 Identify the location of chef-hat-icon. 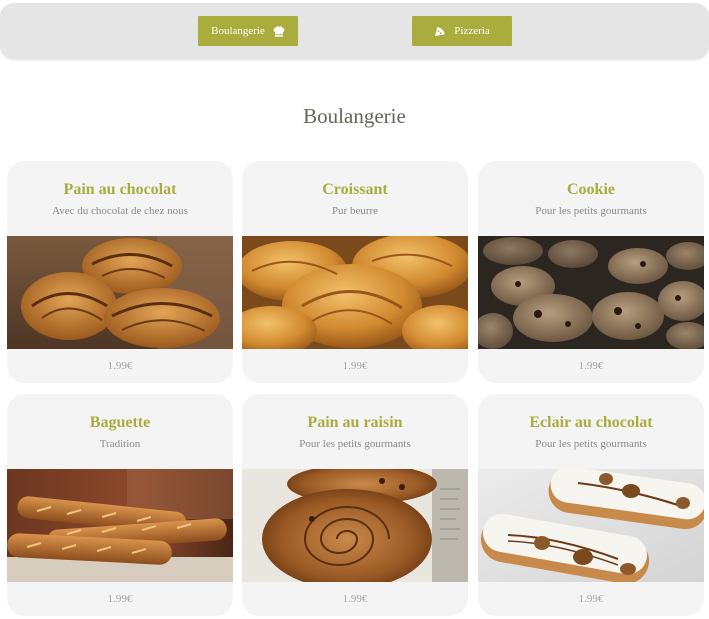
(279, 31).